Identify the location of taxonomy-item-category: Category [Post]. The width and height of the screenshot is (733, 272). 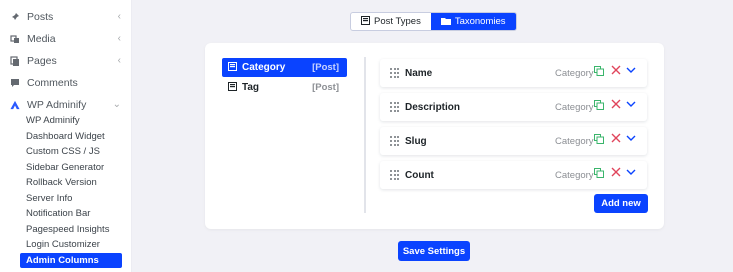
(284, 67).